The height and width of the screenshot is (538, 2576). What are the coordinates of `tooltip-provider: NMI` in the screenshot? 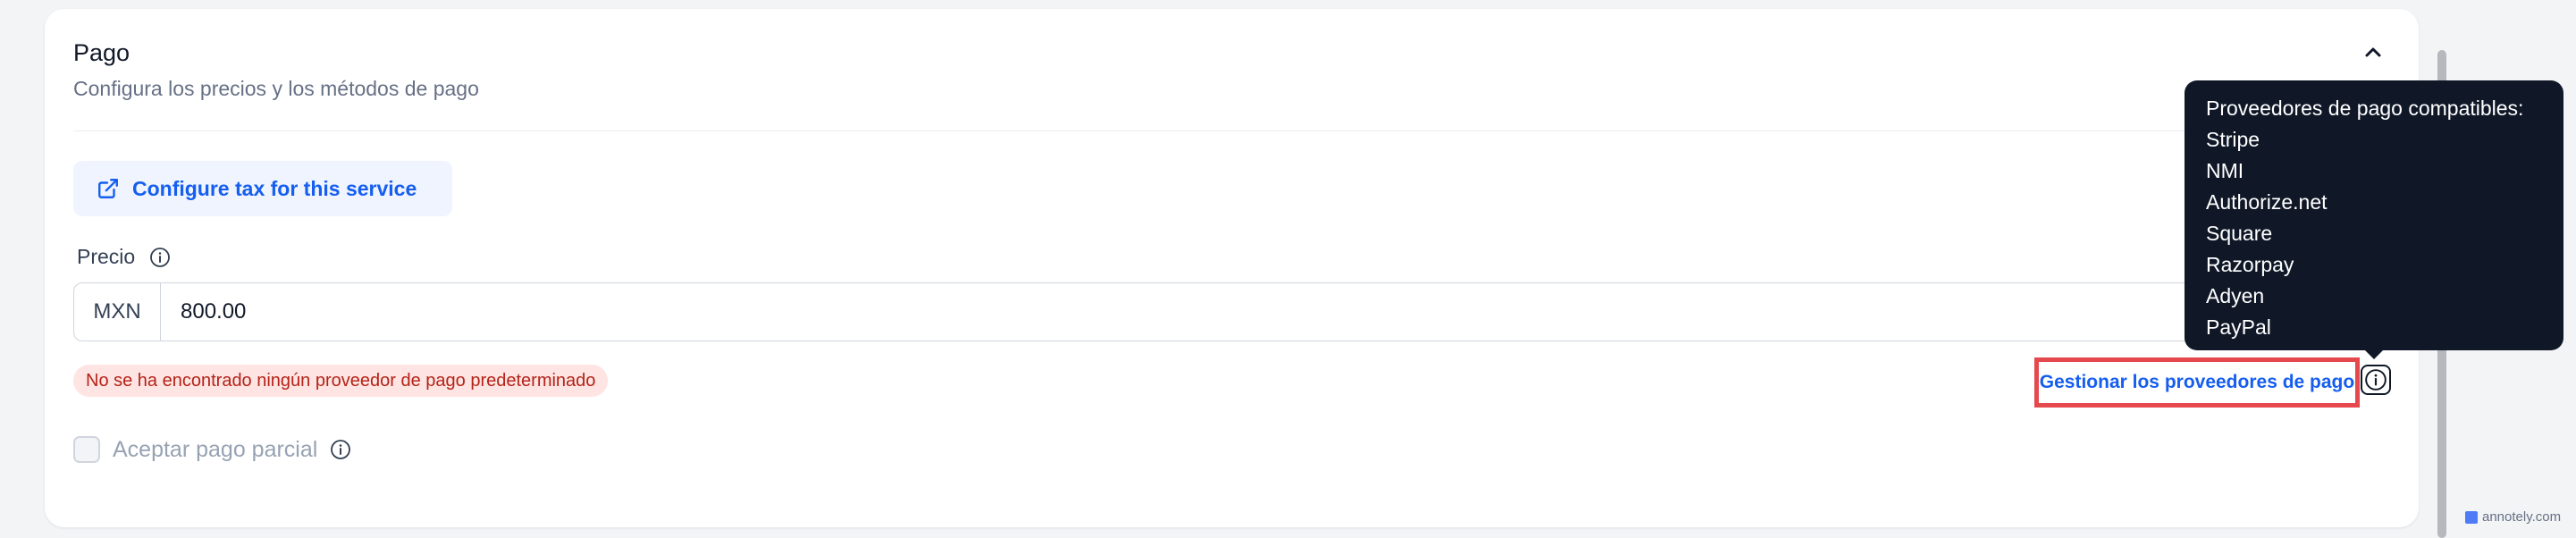 It's located at (2225, 170).